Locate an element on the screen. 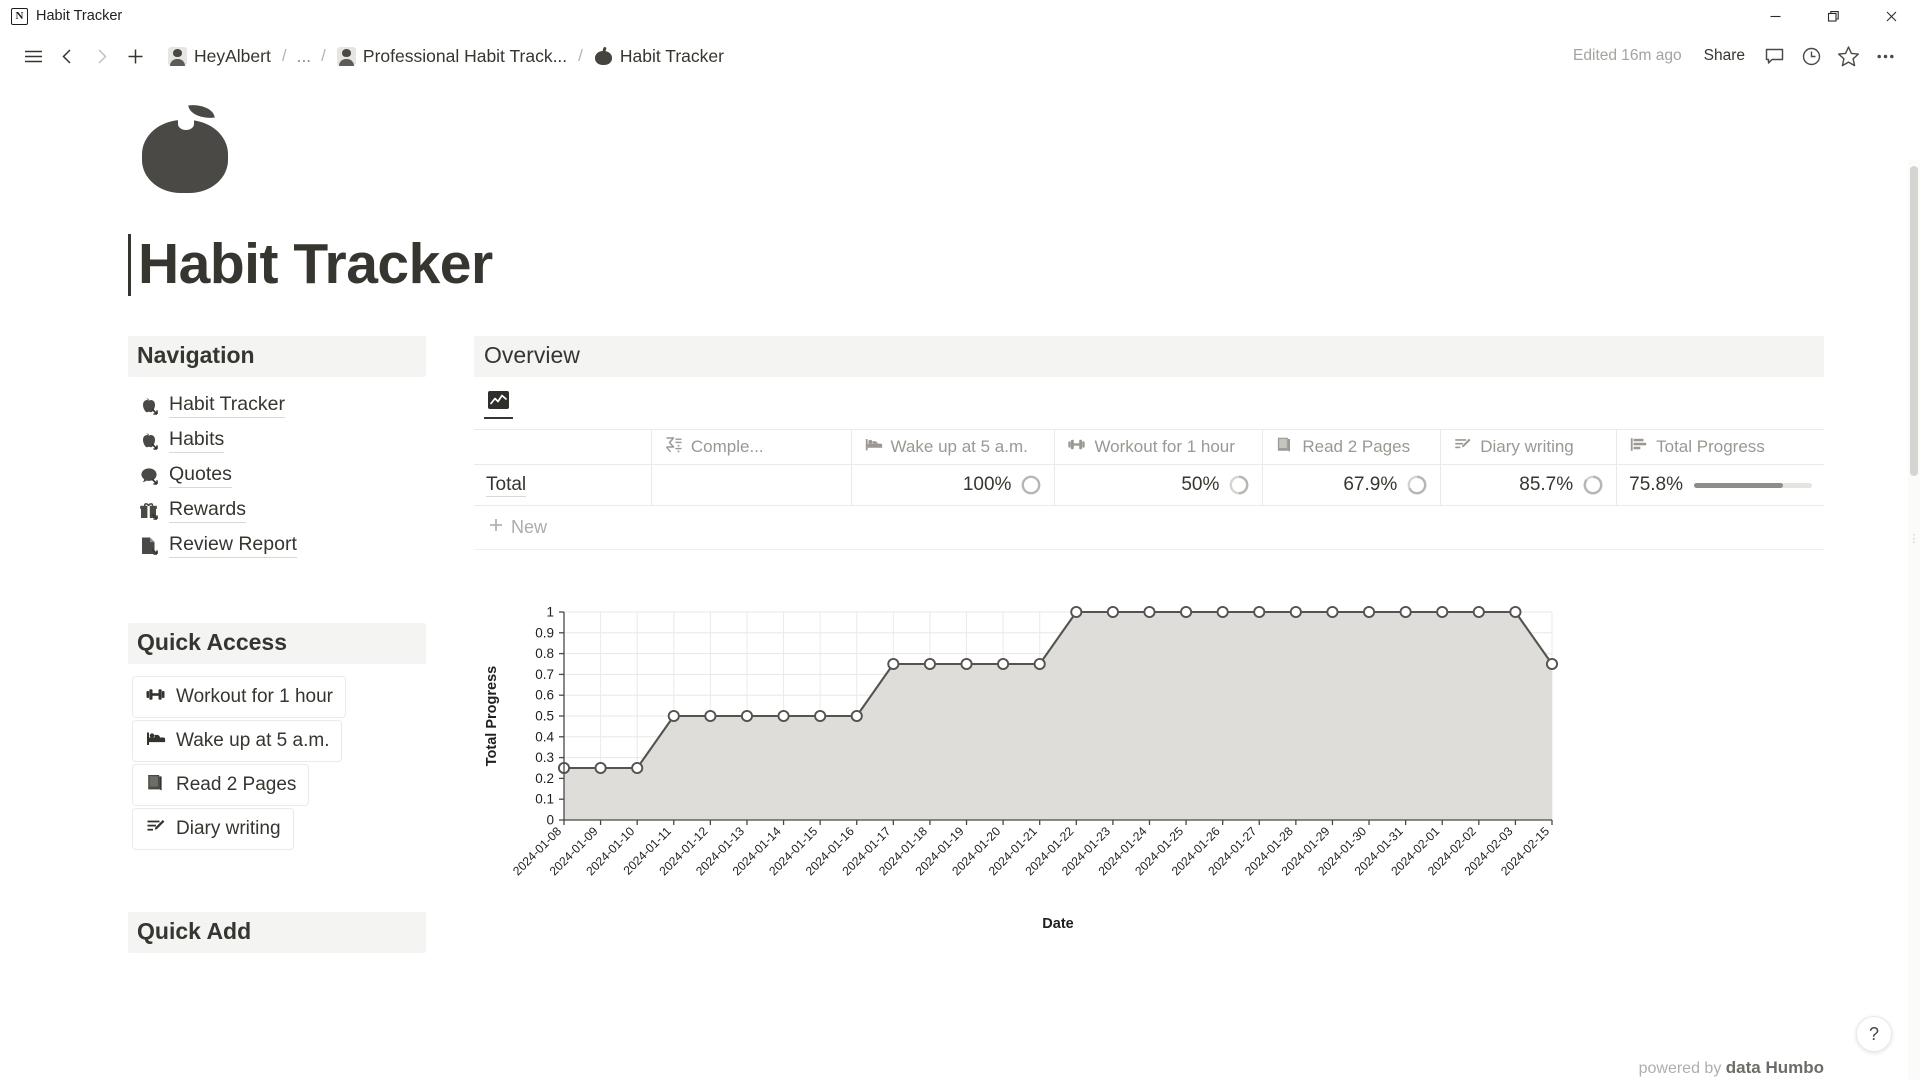  navigation-heading: Navigation is located at coordinates (277, 356).